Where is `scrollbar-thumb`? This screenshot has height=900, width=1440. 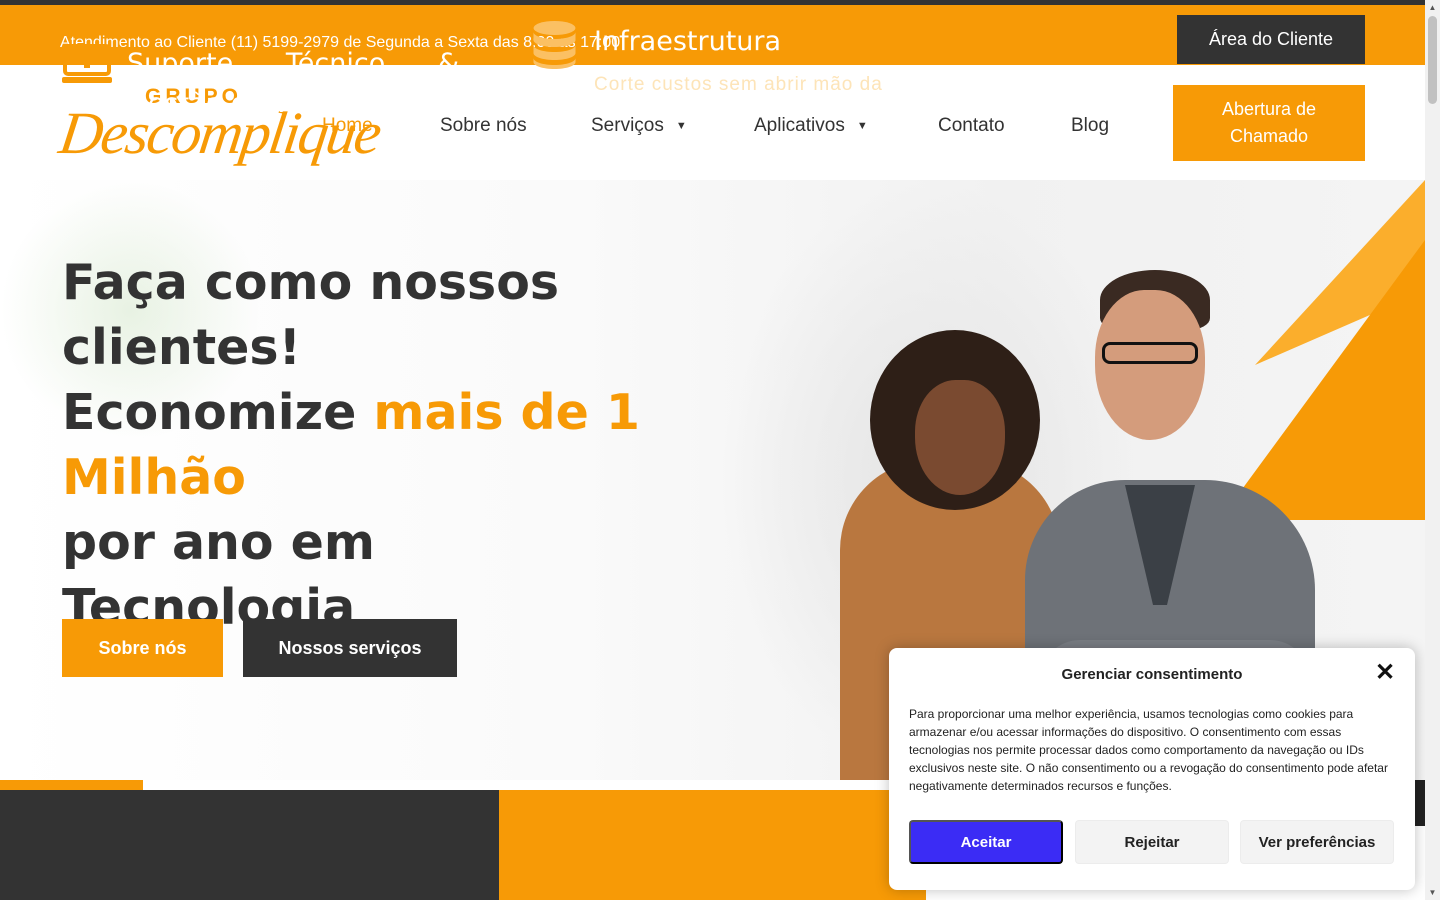
scrollbar-thumb is located at coordinates (1432, 60).